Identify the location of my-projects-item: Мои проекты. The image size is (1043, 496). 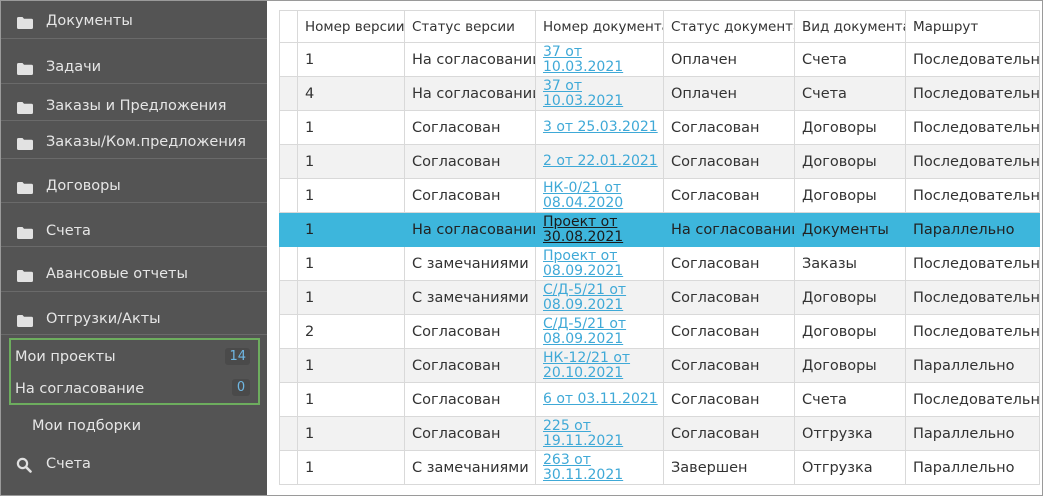
(65, 357).